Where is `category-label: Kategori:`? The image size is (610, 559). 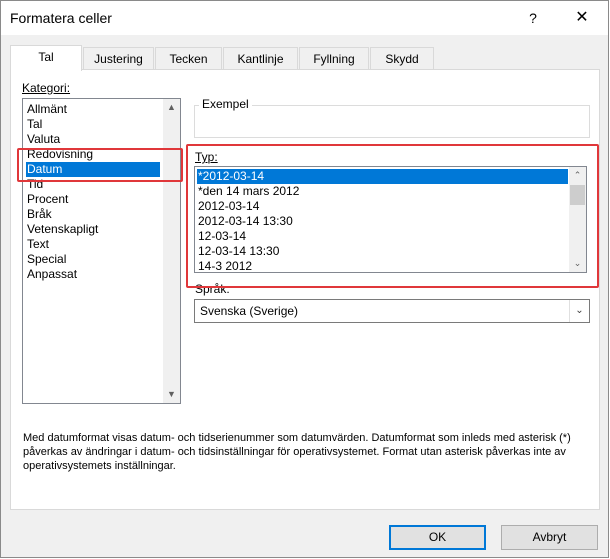
category-label: Kategori: is located at coordinates (46, 88).